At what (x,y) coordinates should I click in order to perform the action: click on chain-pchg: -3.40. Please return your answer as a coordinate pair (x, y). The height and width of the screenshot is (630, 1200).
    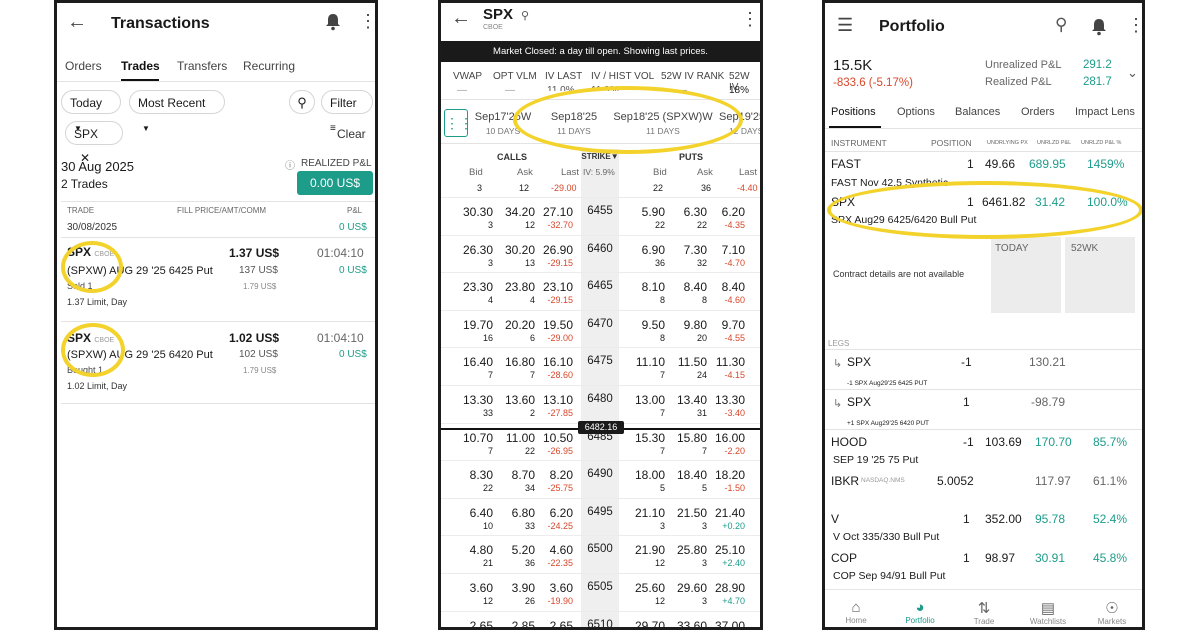
    Looking at the image, I should click on (734, 413).